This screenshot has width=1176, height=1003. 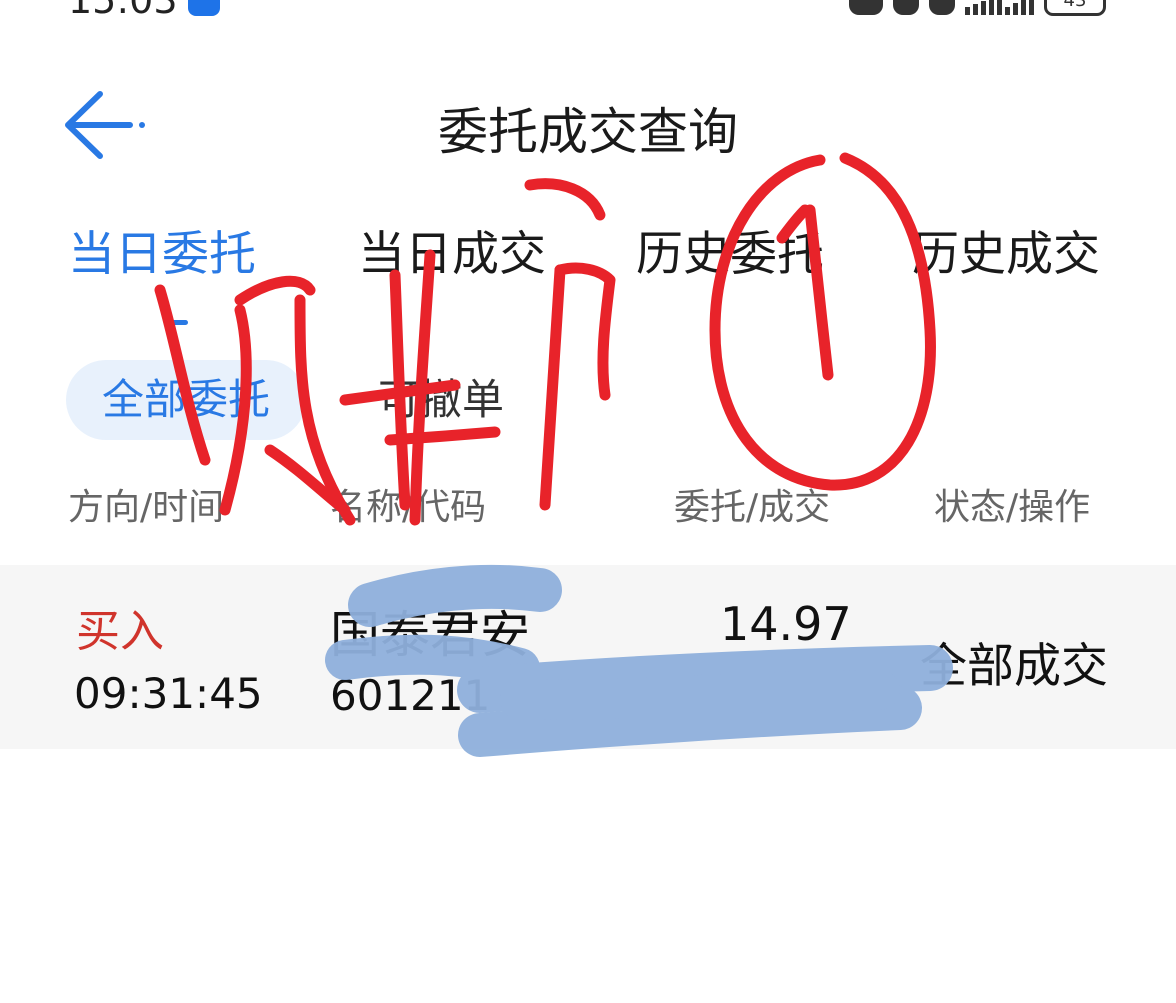 I want to click on column-direction-time: 方向/时间, so click(x=146, y=507).